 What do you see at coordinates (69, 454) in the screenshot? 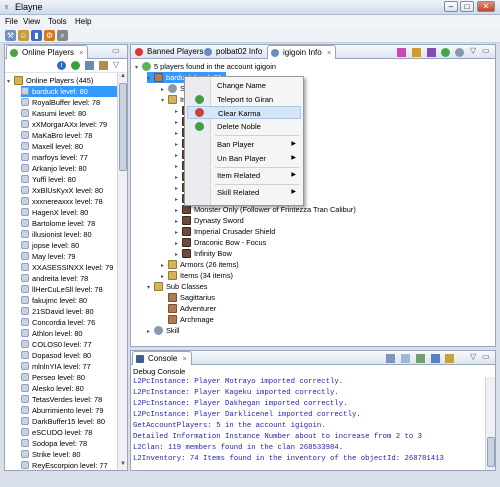
I see `player-list-item: Strike level: 80` at bounding box center [69, 454].